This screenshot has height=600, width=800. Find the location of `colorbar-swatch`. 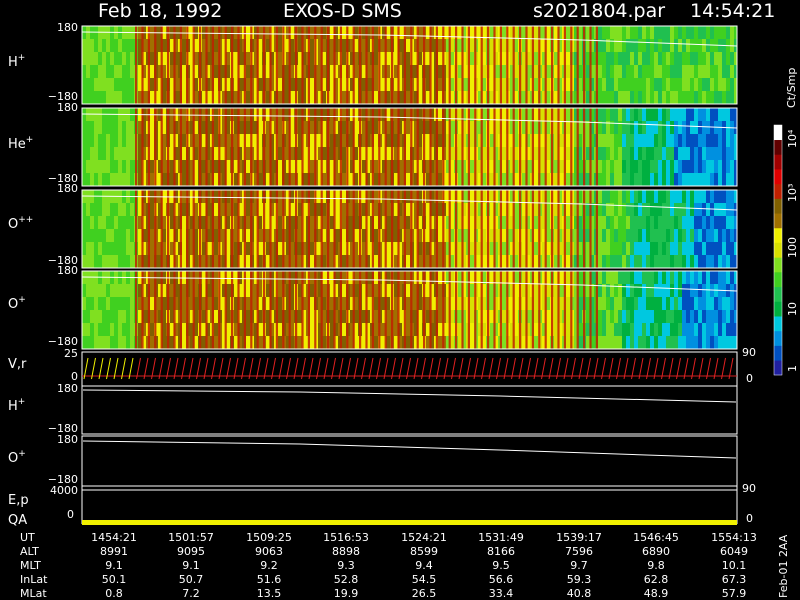

colorbar-swatch is located at coordinates (778, 133).